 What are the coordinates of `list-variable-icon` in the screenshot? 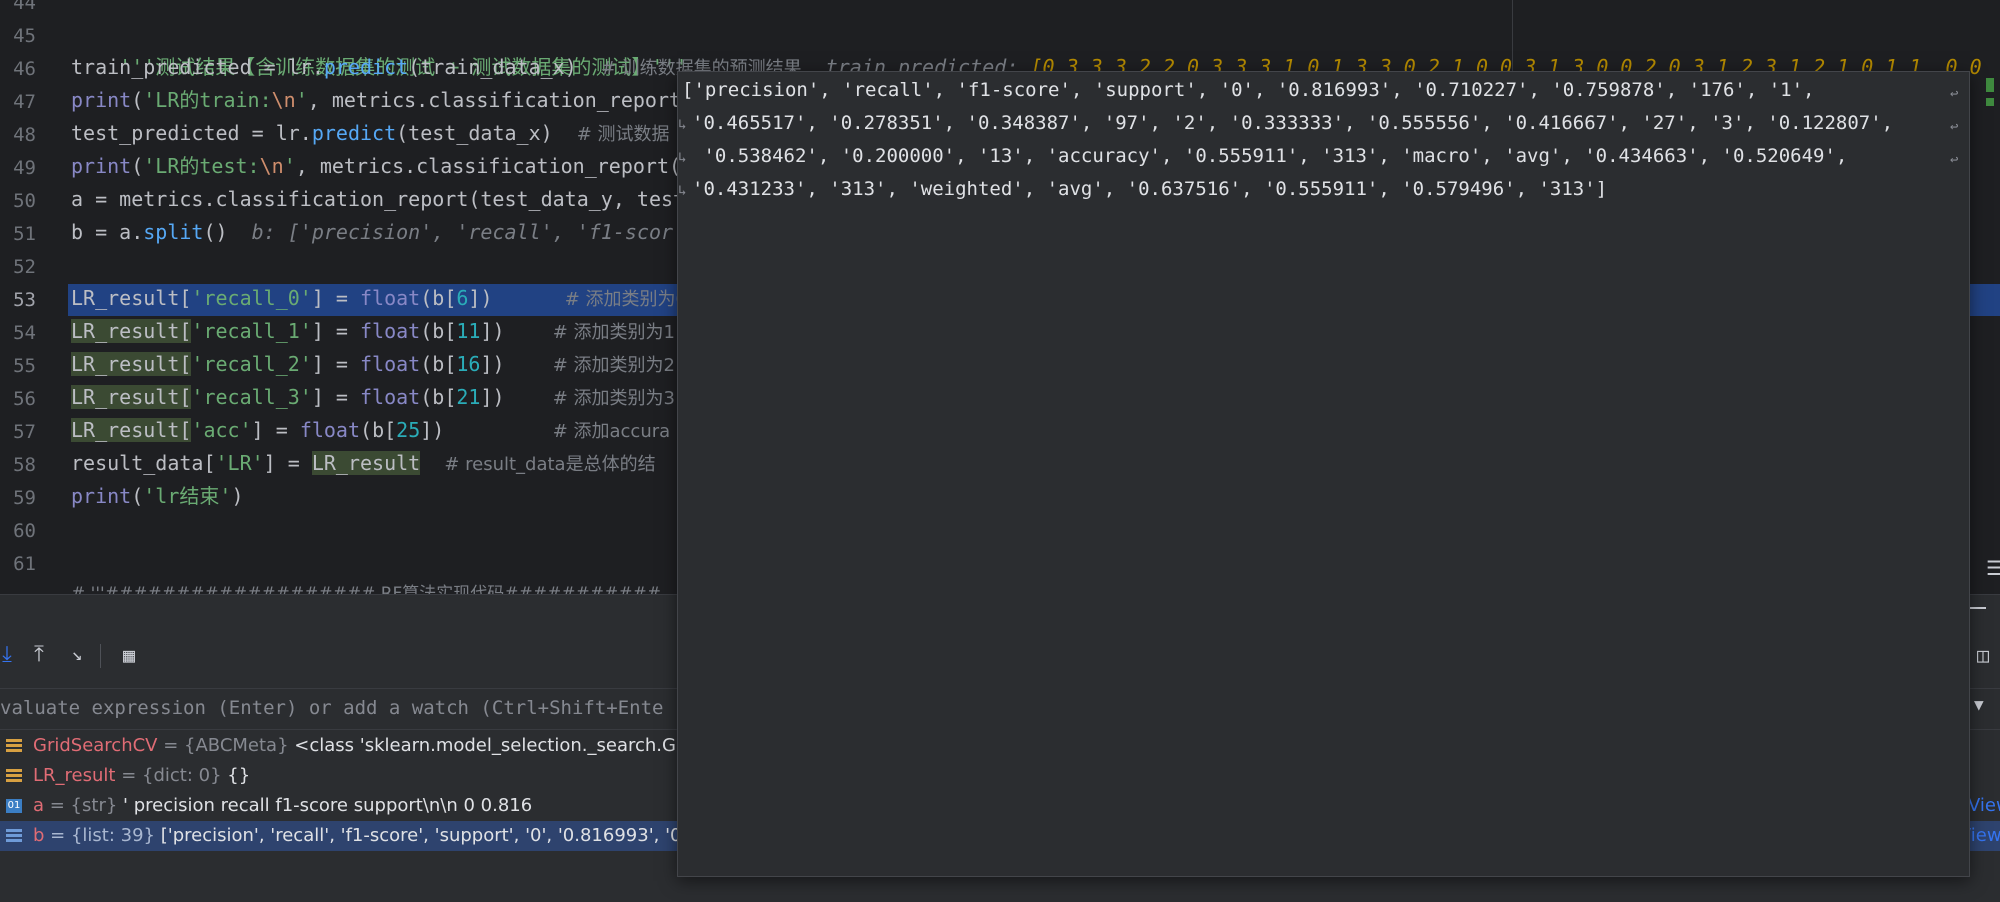 It's located at (14, 836).